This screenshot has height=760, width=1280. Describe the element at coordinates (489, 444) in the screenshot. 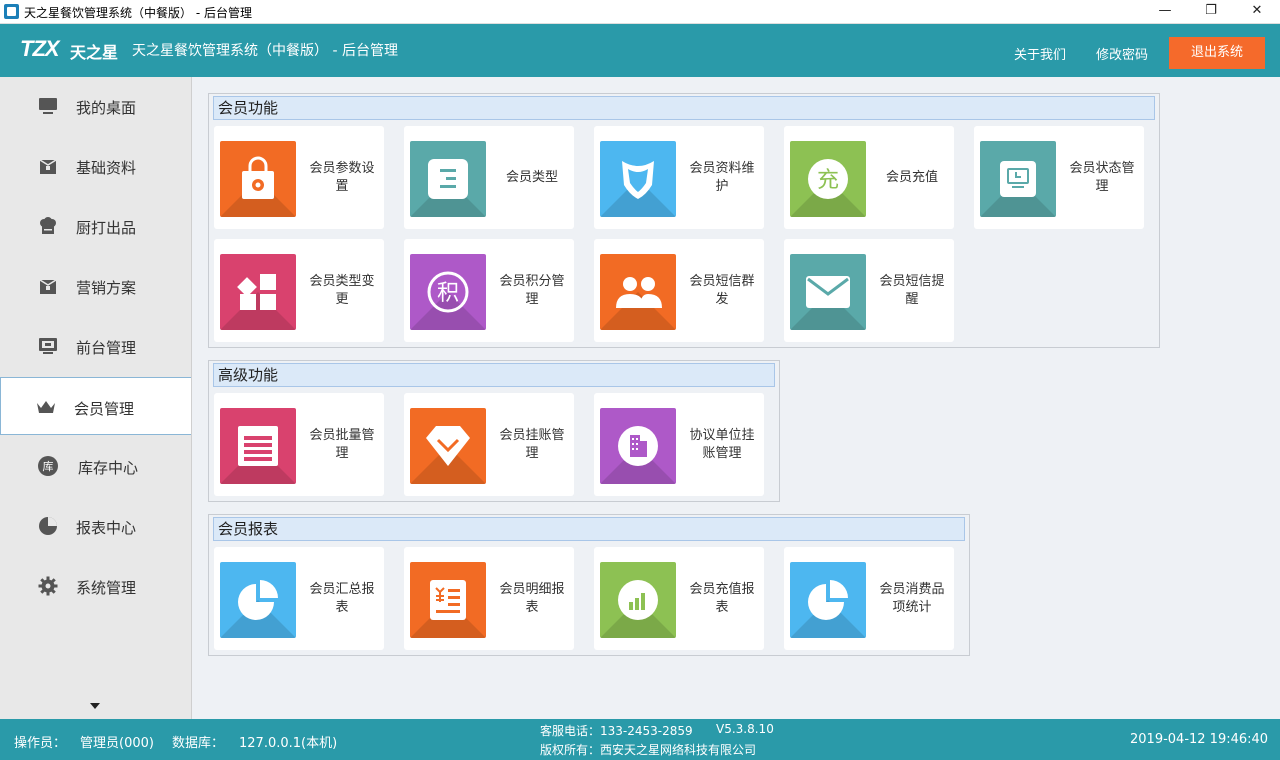

I see `tile-member-credit: 会员挂账管理` at that location.